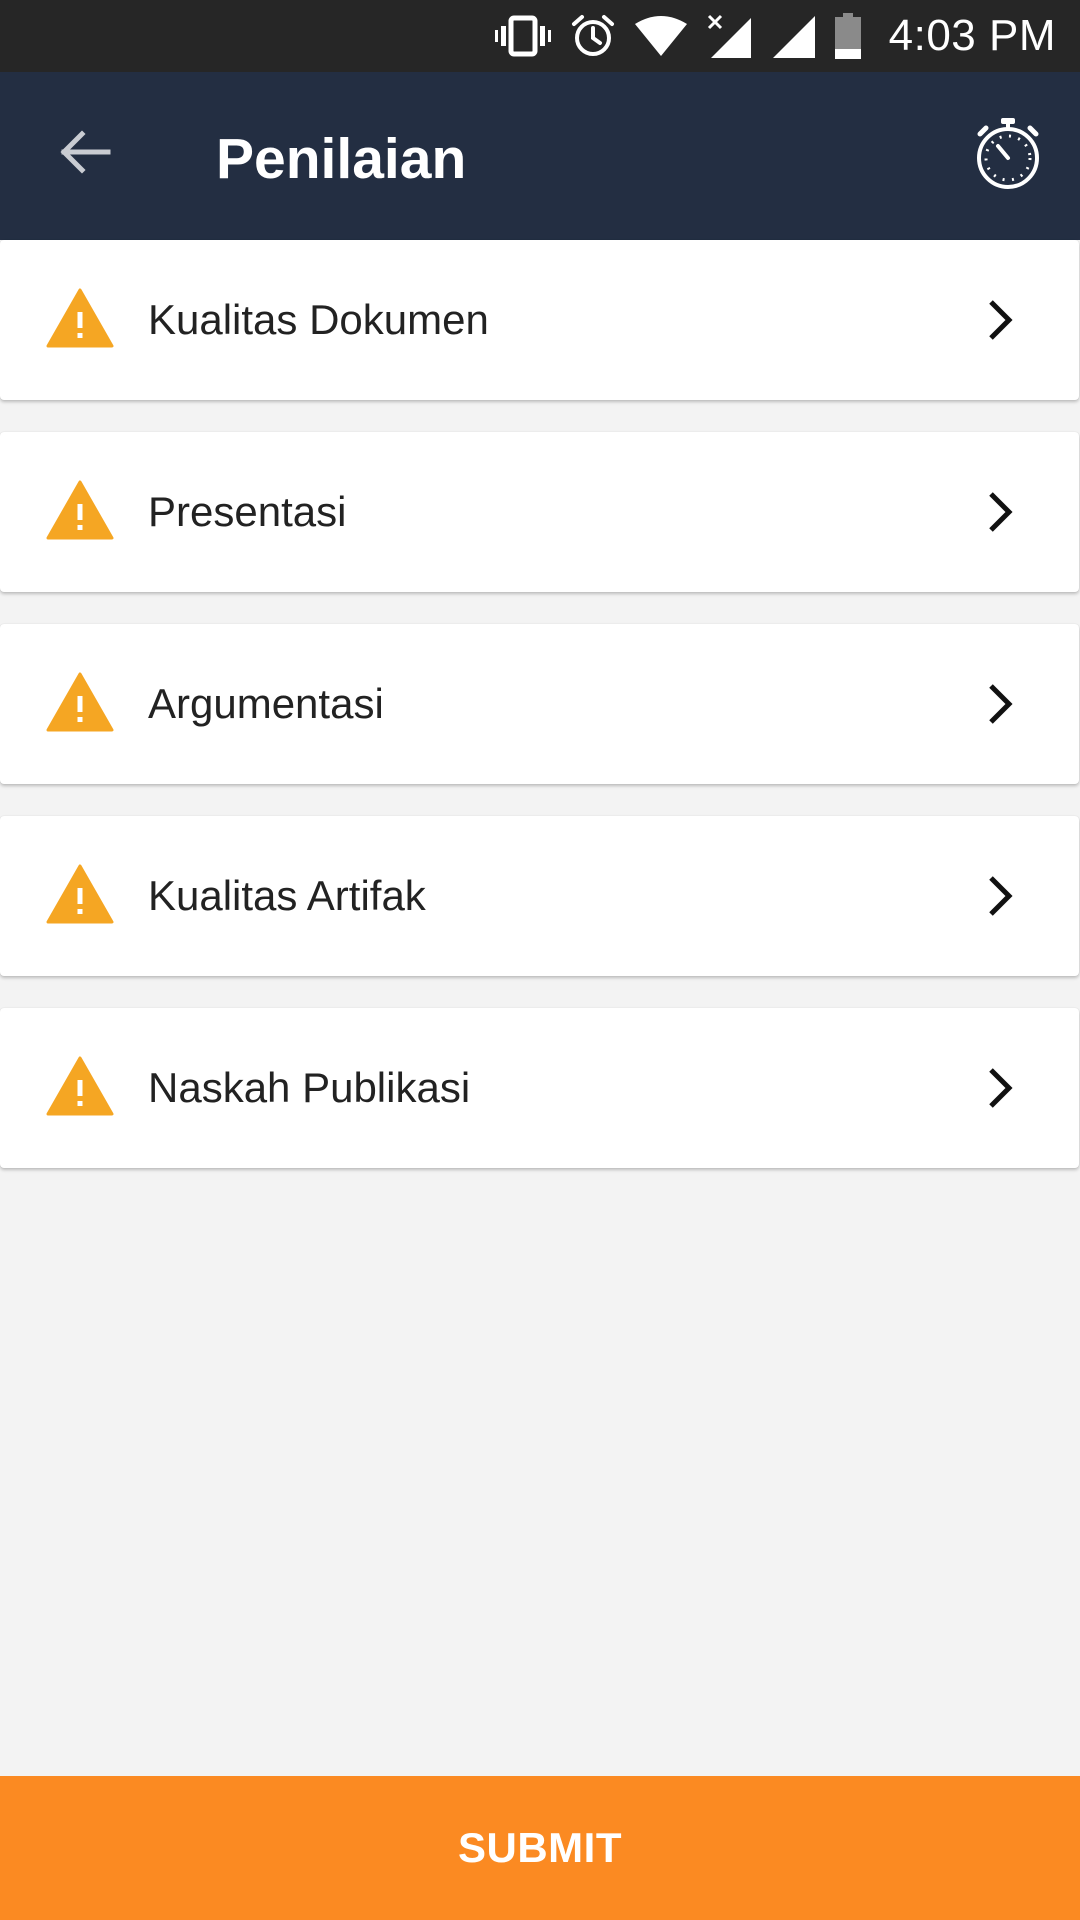 The width and height of the screenshot is (1080, 1920). I want to click on status-bar: 4:03 PM, so click(540, 36).